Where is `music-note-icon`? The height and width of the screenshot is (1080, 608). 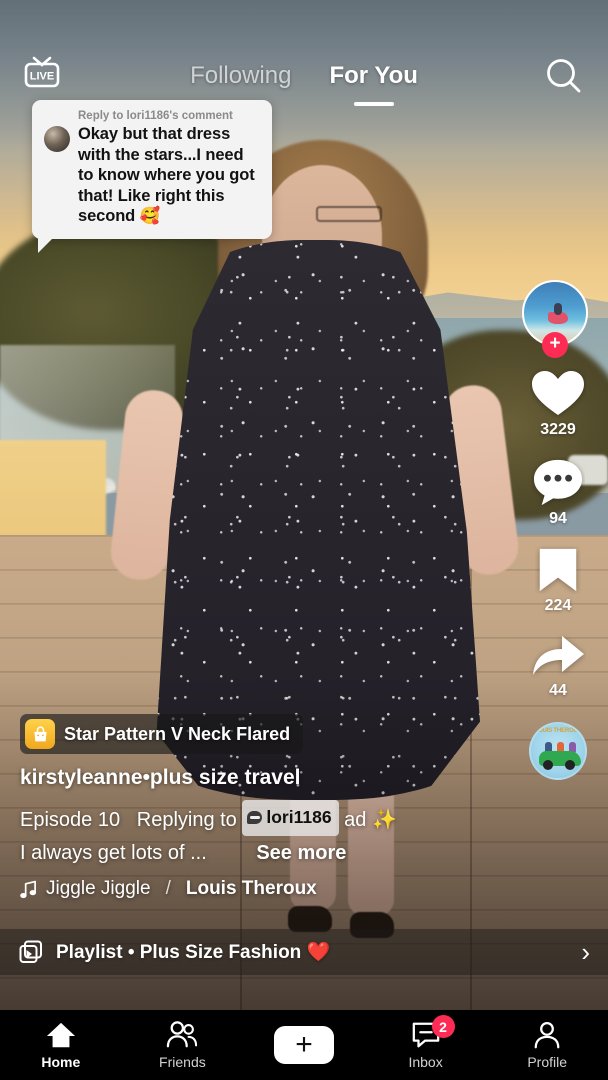 music-note-icon is located at coordinates (28, 889).